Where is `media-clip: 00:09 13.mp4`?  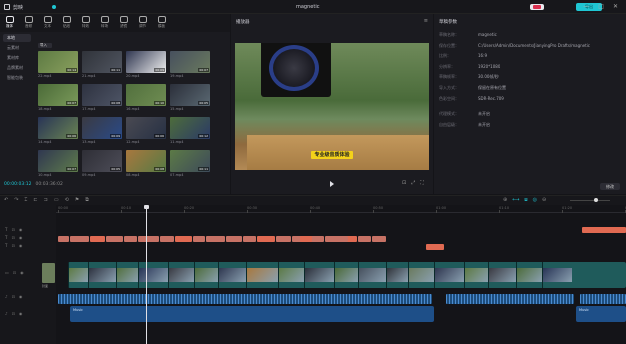
media-clip: 00:09 13.mp4 is located at coordinates (102, 130).